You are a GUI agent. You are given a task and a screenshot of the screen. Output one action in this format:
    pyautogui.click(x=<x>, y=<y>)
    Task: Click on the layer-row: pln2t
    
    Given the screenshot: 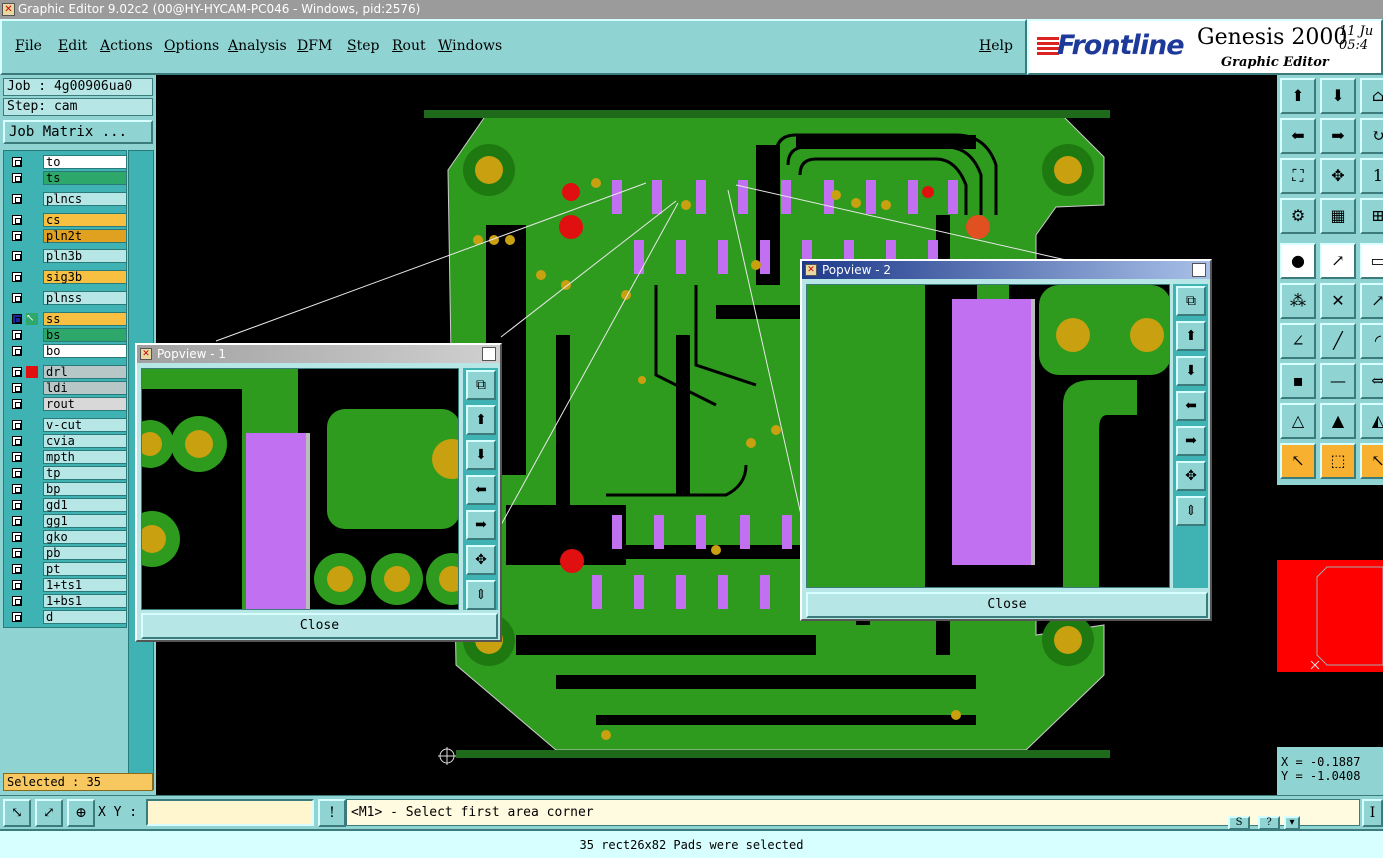 What is the action you would take?
    pyautogui.click(x=67, y=236)
    